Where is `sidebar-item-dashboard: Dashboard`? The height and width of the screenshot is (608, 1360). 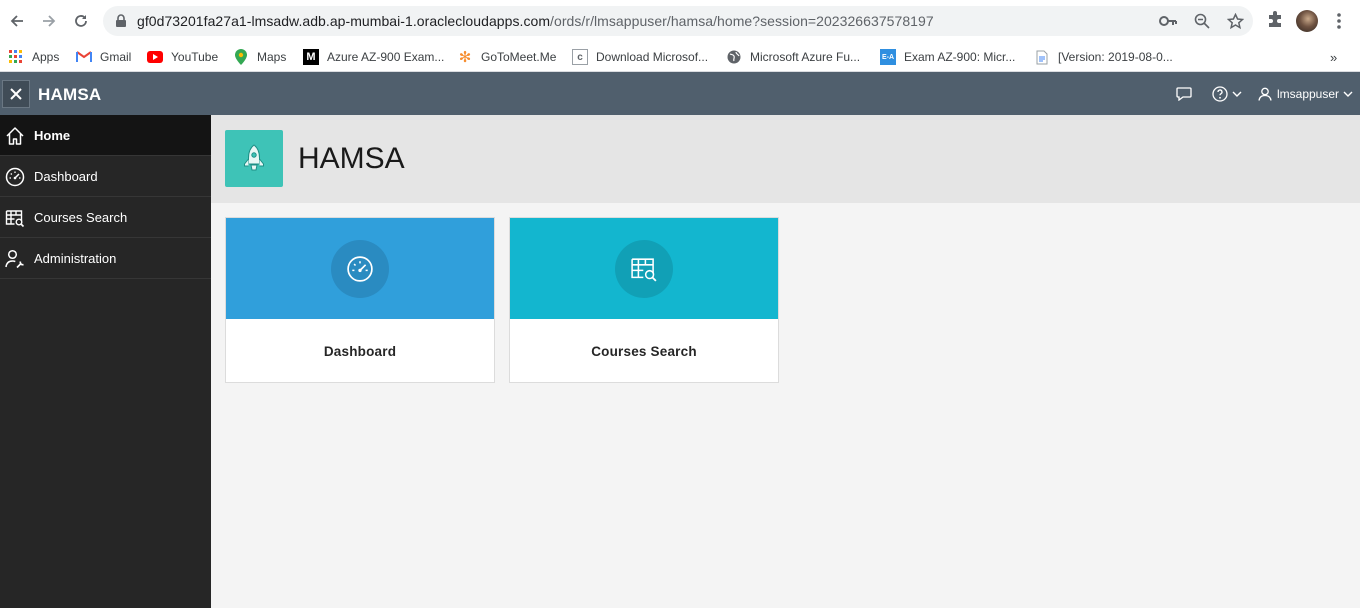 sidebar-item-dashboard: Dashboard is located at coordinates (105, 176).